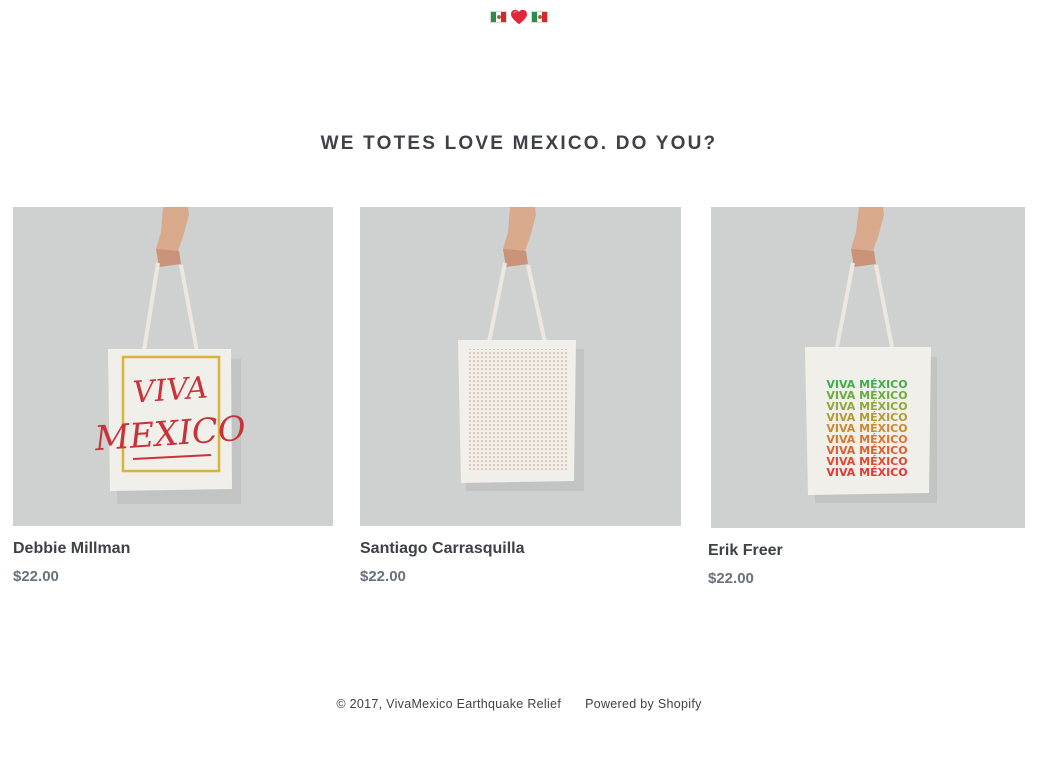 The width and height of the screenshot is (1038, 757). I want to click on product-image: VIVA MEXICO, so click(173, 366).